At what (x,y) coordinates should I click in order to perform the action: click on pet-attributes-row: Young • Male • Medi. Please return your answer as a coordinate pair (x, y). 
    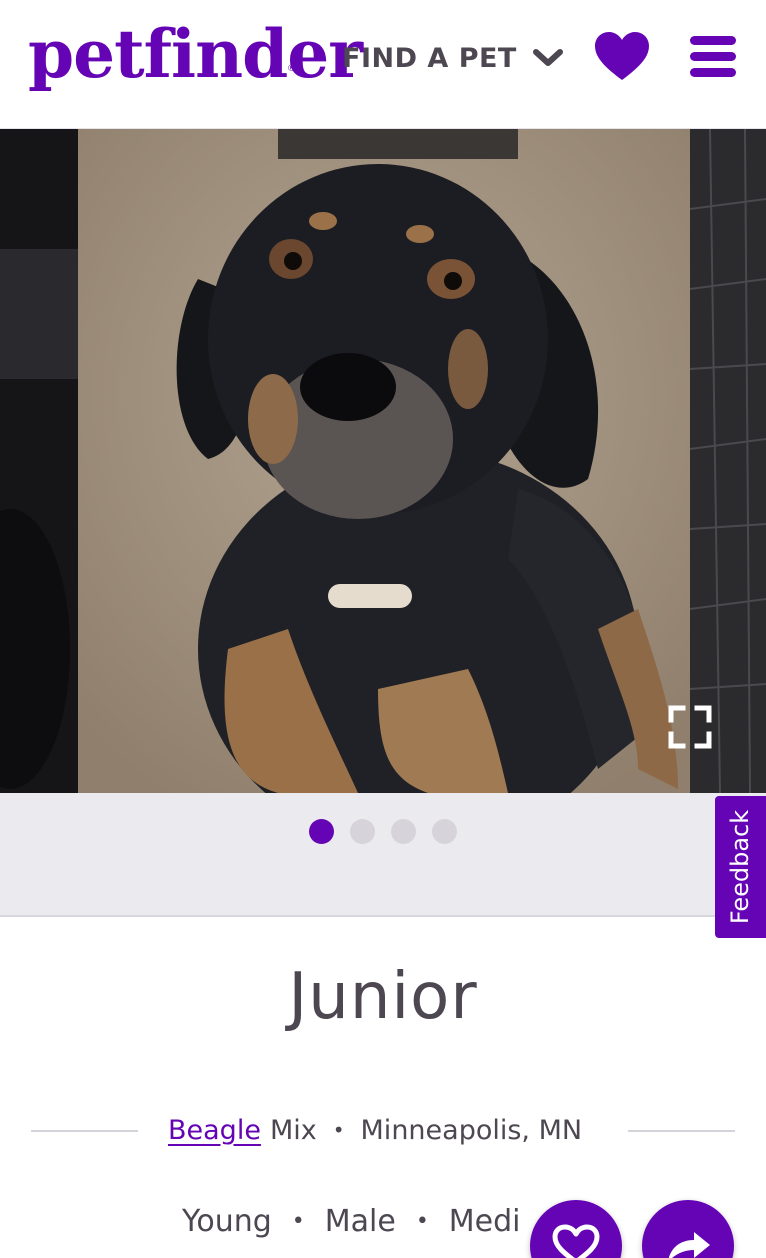
    Looking at the image, I should click on (351, 1221).